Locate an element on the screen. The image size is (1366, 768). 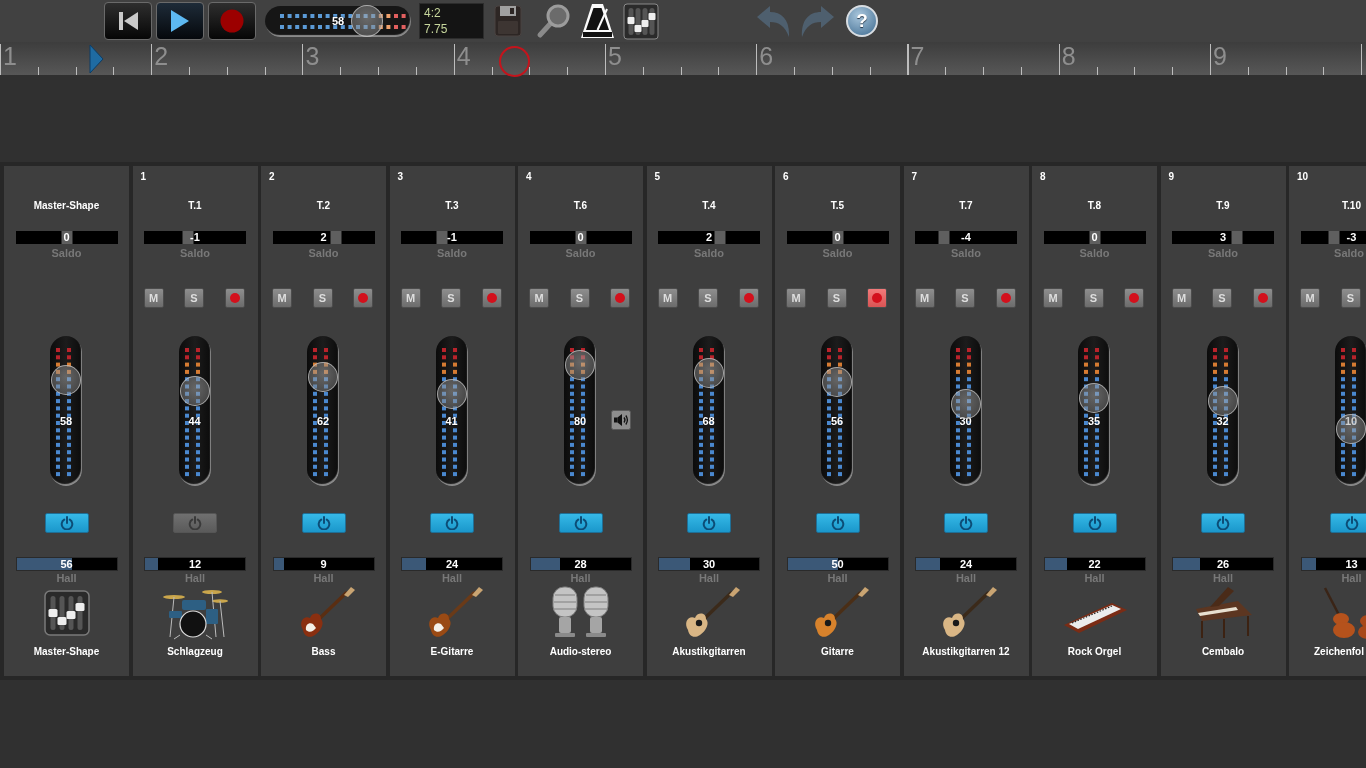
reverb-value: 30 is located at coordinates (709, 564).